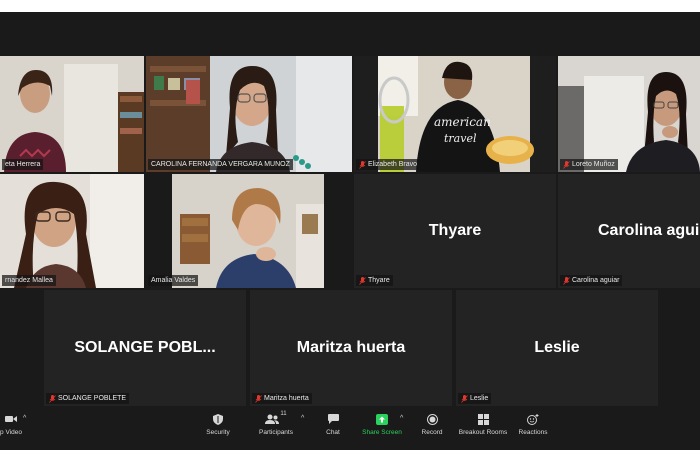 The height and width of the screenshot is (450, 700). What do you see at coordinates (218, 419) in the screenshot?
I see `shield-icon` at bounding box center [218, 419].